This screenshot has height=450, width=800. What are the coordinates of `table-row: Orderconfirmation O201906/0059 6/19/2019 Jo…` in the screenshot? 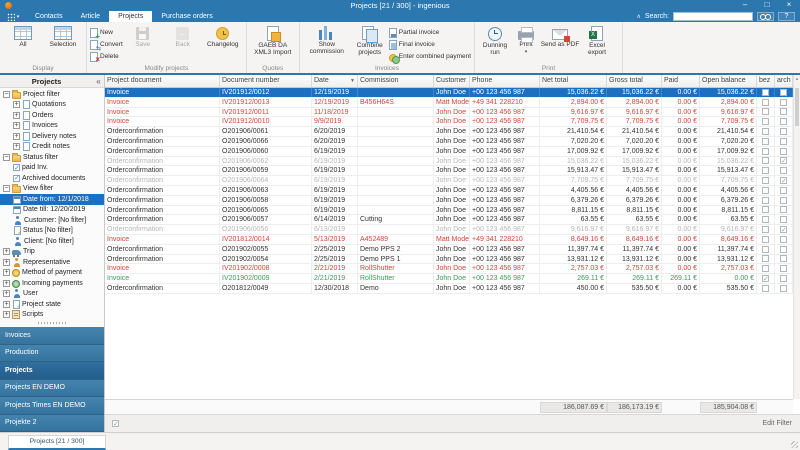 It's located at (449, 171).